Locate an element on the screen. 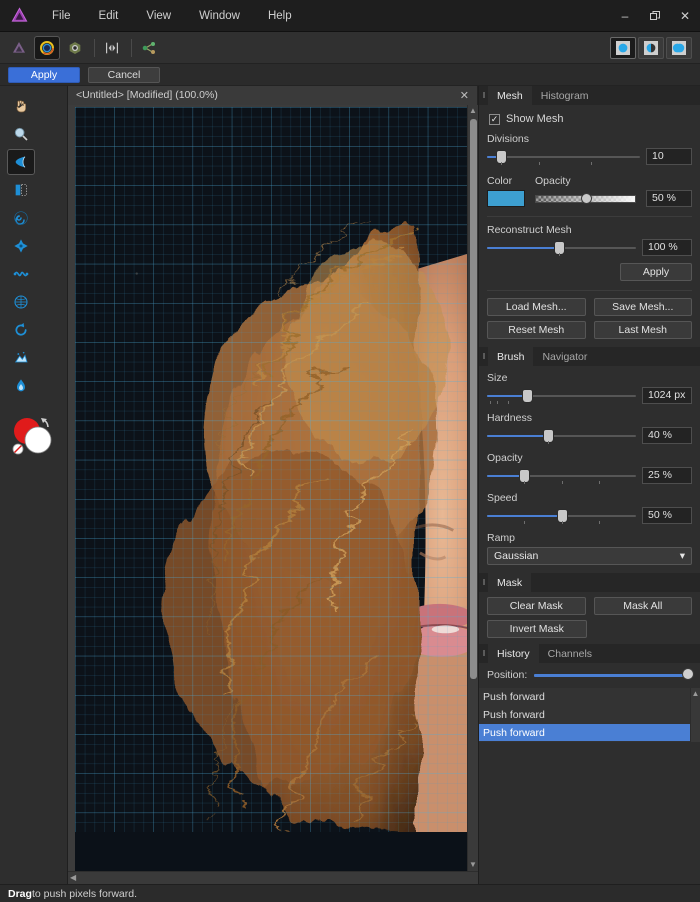 Image resolution: width=700 pixels, height=902 pixels. tab-history: History is located at coordinates (513, 653).